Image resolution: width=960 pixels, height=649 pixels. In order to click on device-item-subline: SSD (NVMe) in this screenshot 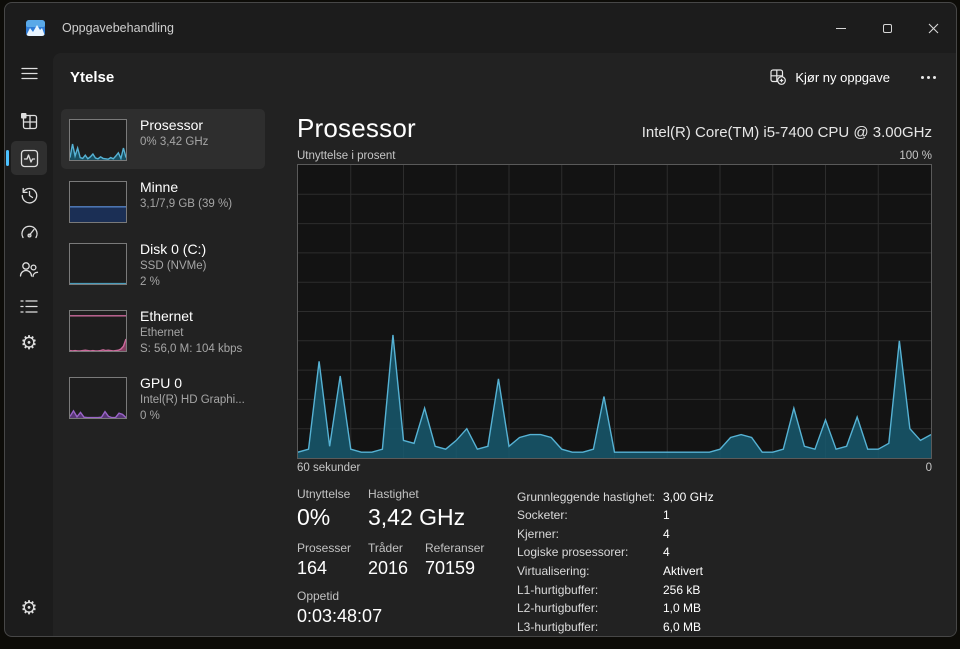, I will do `click(173, 266)`.